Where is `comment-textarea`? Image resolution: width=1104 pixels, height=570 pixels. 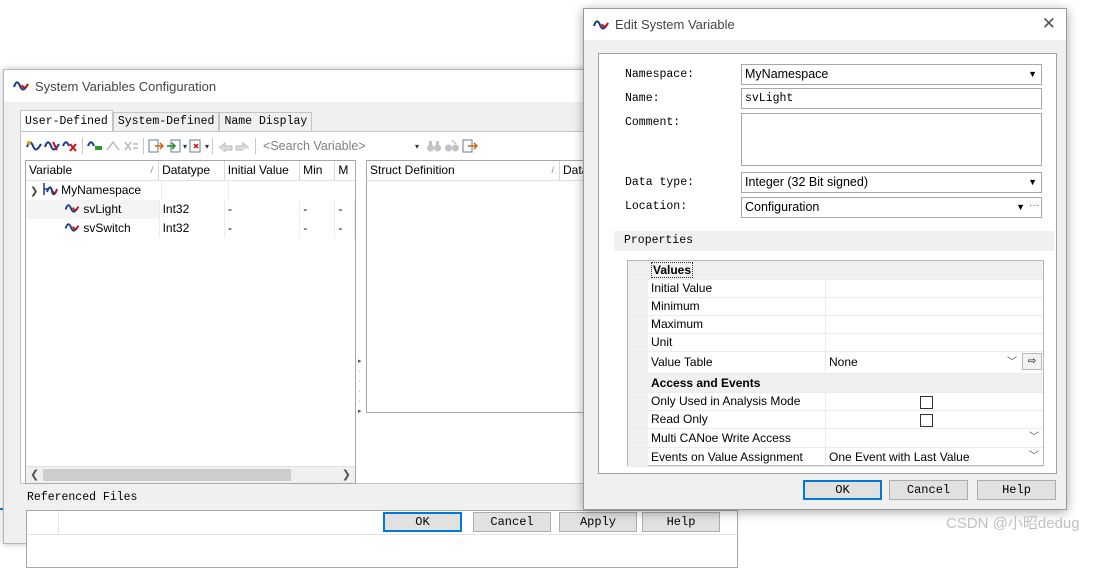
comment-textarea is located at coordinates (891, 139).